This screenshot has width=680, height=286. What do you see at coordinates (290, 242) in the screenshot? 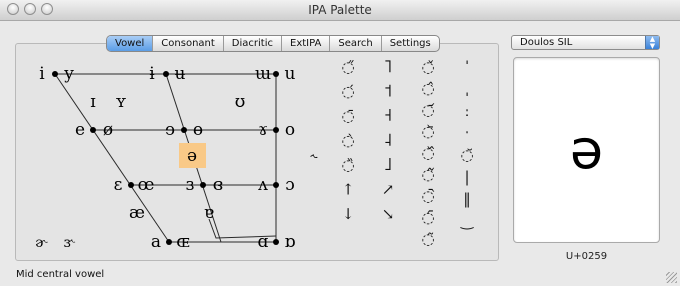
I see `vowel-open-back-rounded: ɒ` at bounding box center [290, 242].